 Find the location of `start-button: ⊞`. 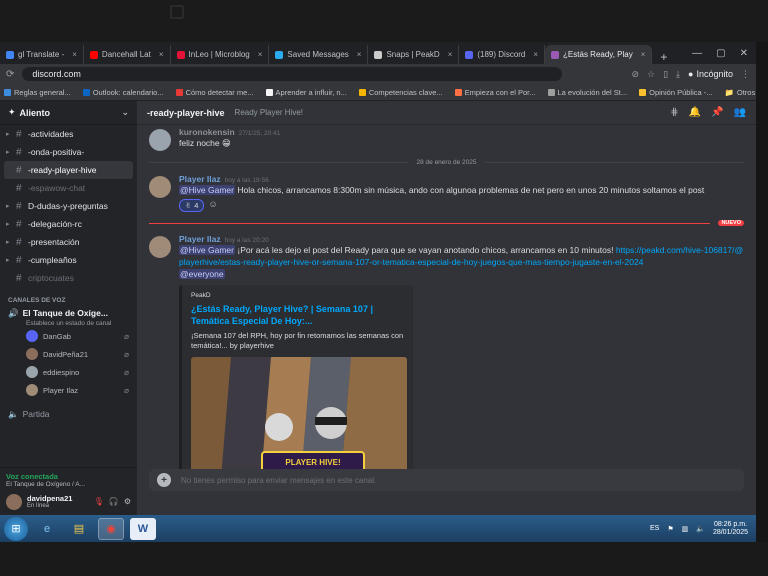

start-button: ⊞ is located at coordinates (16, 528).